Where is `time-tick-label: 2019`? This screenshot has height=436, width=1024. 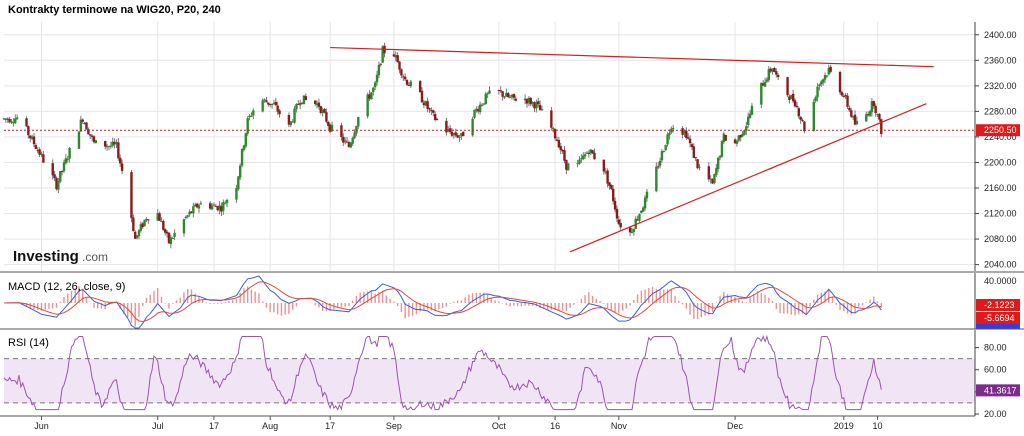 time-tick-label: 2019 is located at coordinates (844, 426).